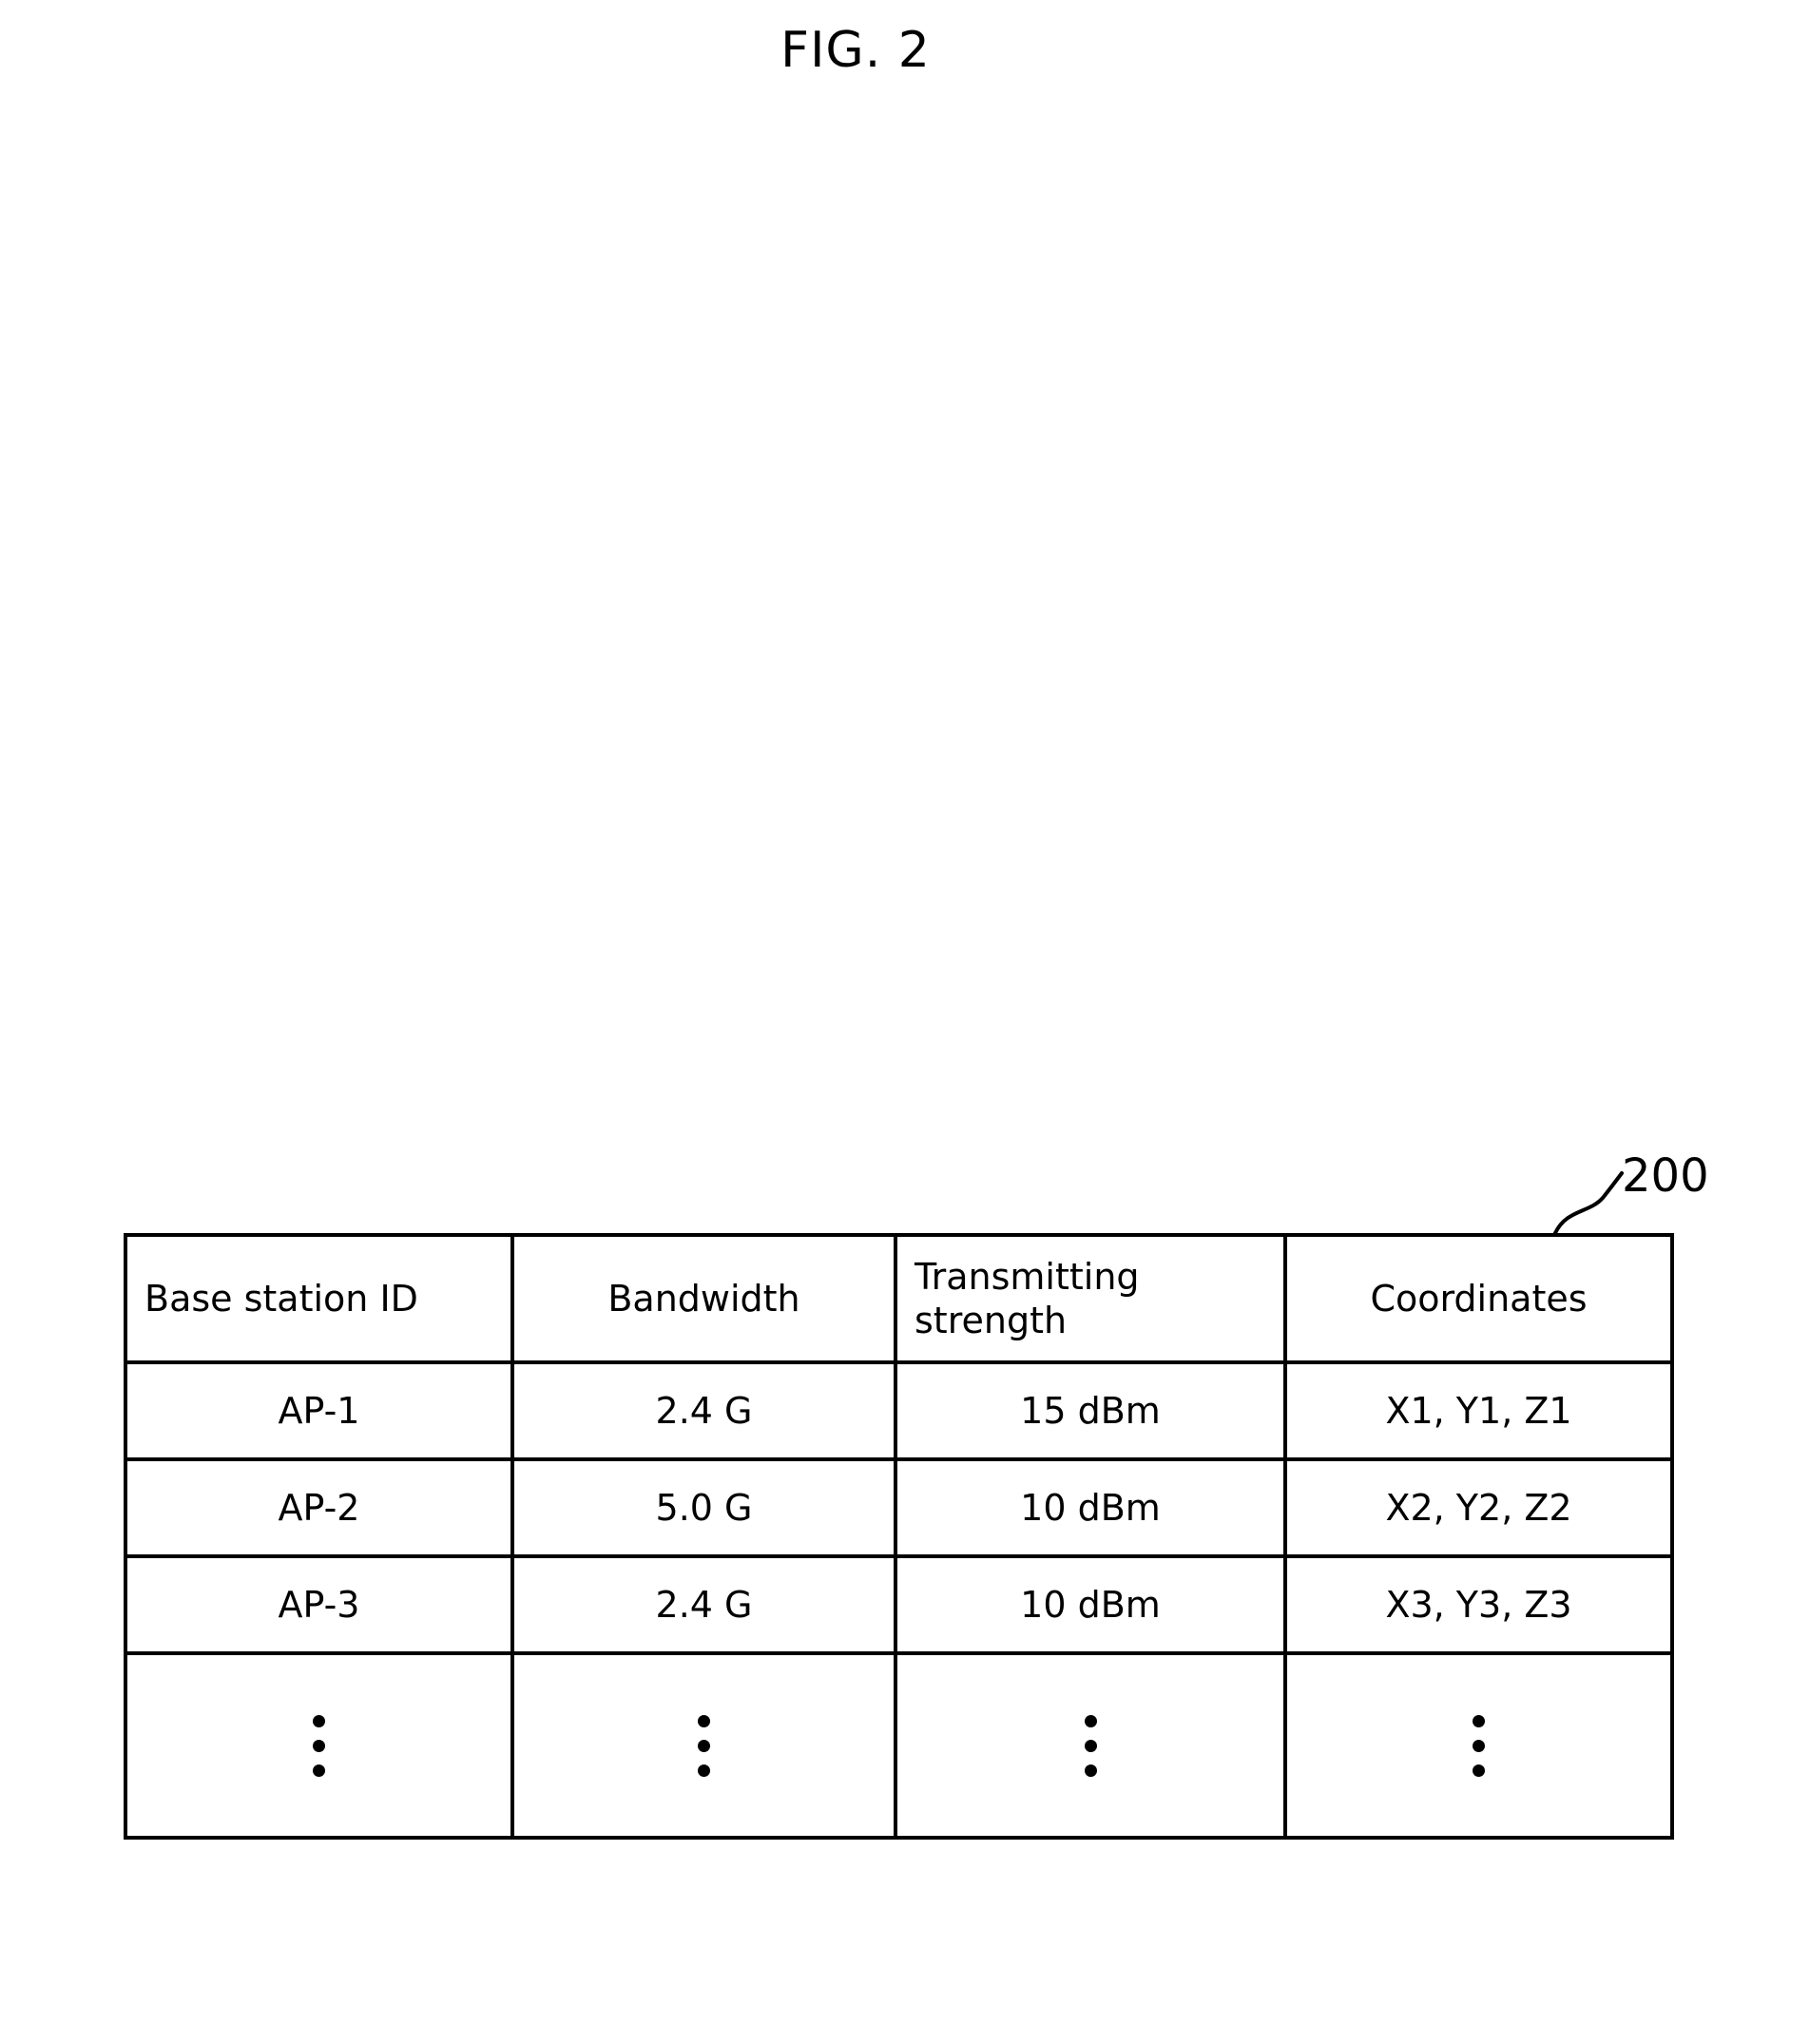 This screenshot has width=1810, height=2044. I want to click on column-header-bandwidth: Bandwidth, so click(703, 1298).